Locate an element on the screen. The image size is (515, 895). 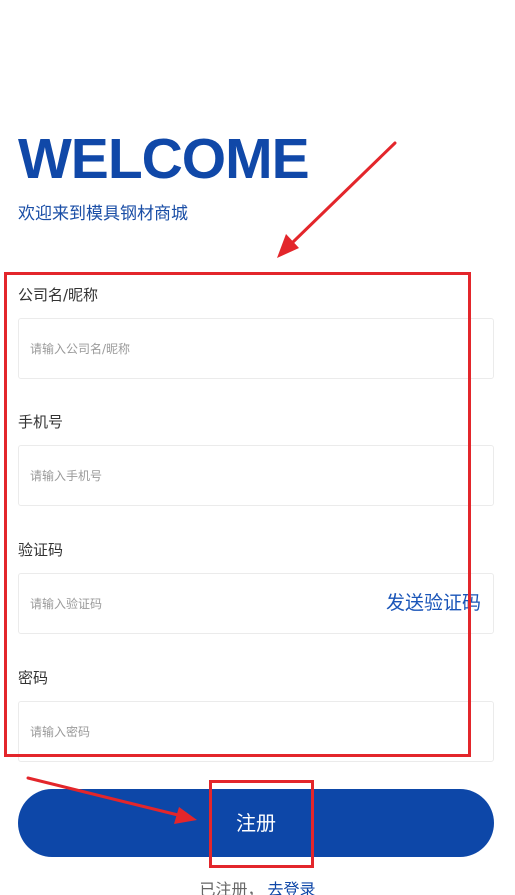
go-login-link: 去登录 is located at coordinates (292, 887).